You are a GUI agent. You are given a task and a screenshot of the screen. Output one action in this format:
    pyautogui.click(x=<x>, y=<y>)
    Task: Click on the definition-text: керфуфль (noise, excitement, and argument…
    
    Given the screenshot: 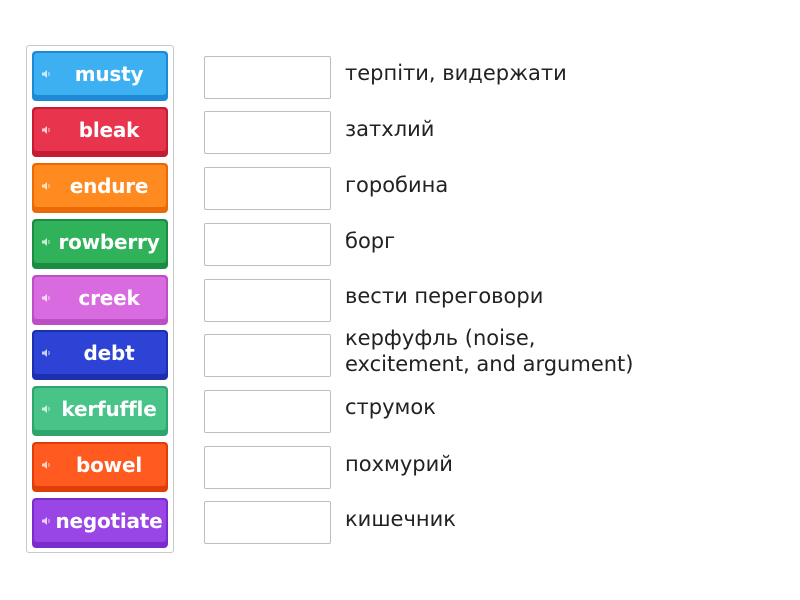 What is the action you would take?
    pyautogui.click(x=489, y=351)
    